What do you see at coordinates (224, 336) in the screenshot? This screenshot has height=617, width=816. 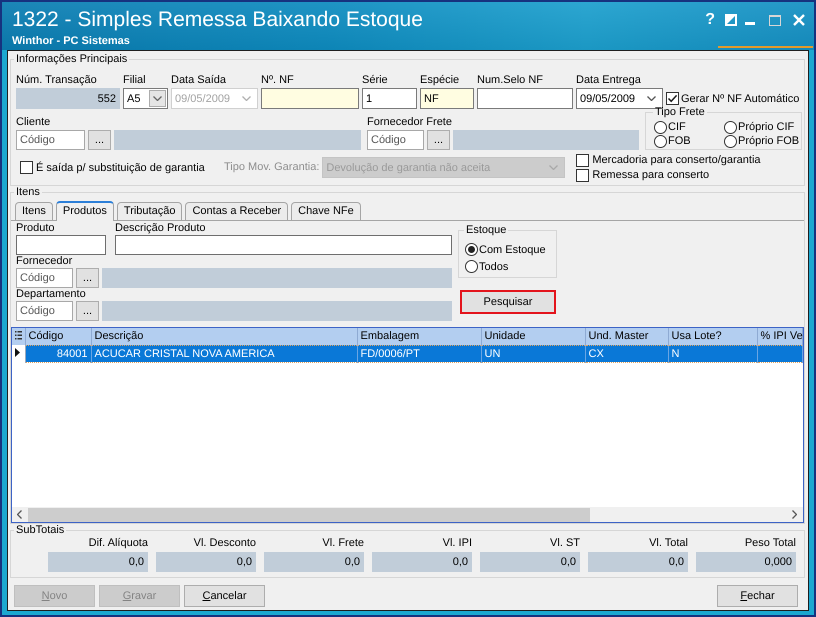 I see `column-header: Descrição` at bounding box center [224, 336].